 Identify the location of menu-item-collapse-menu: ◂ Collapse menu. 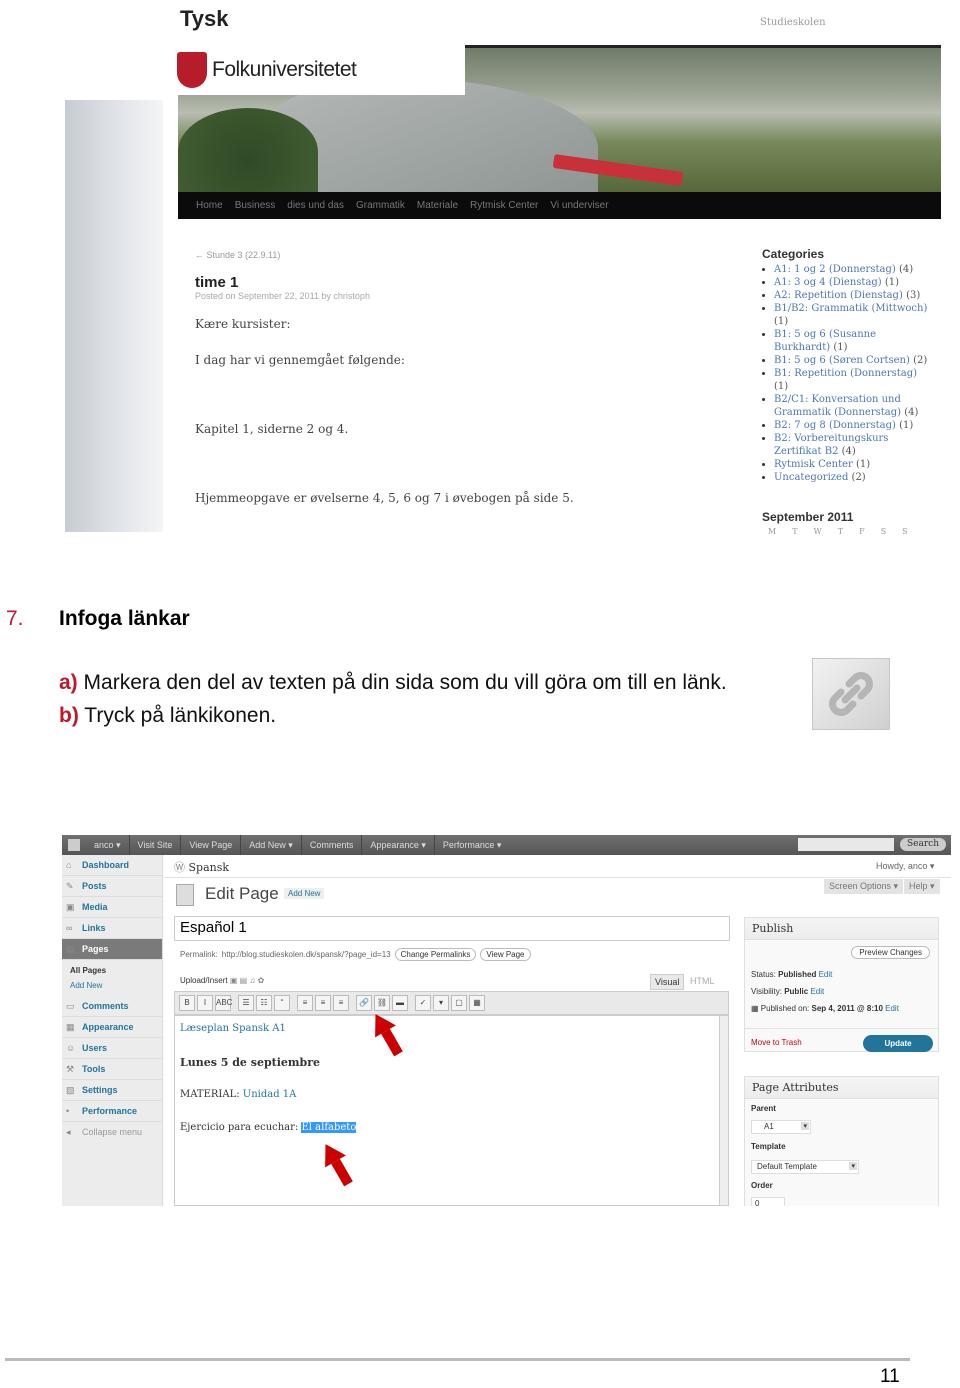
(112, 1132).